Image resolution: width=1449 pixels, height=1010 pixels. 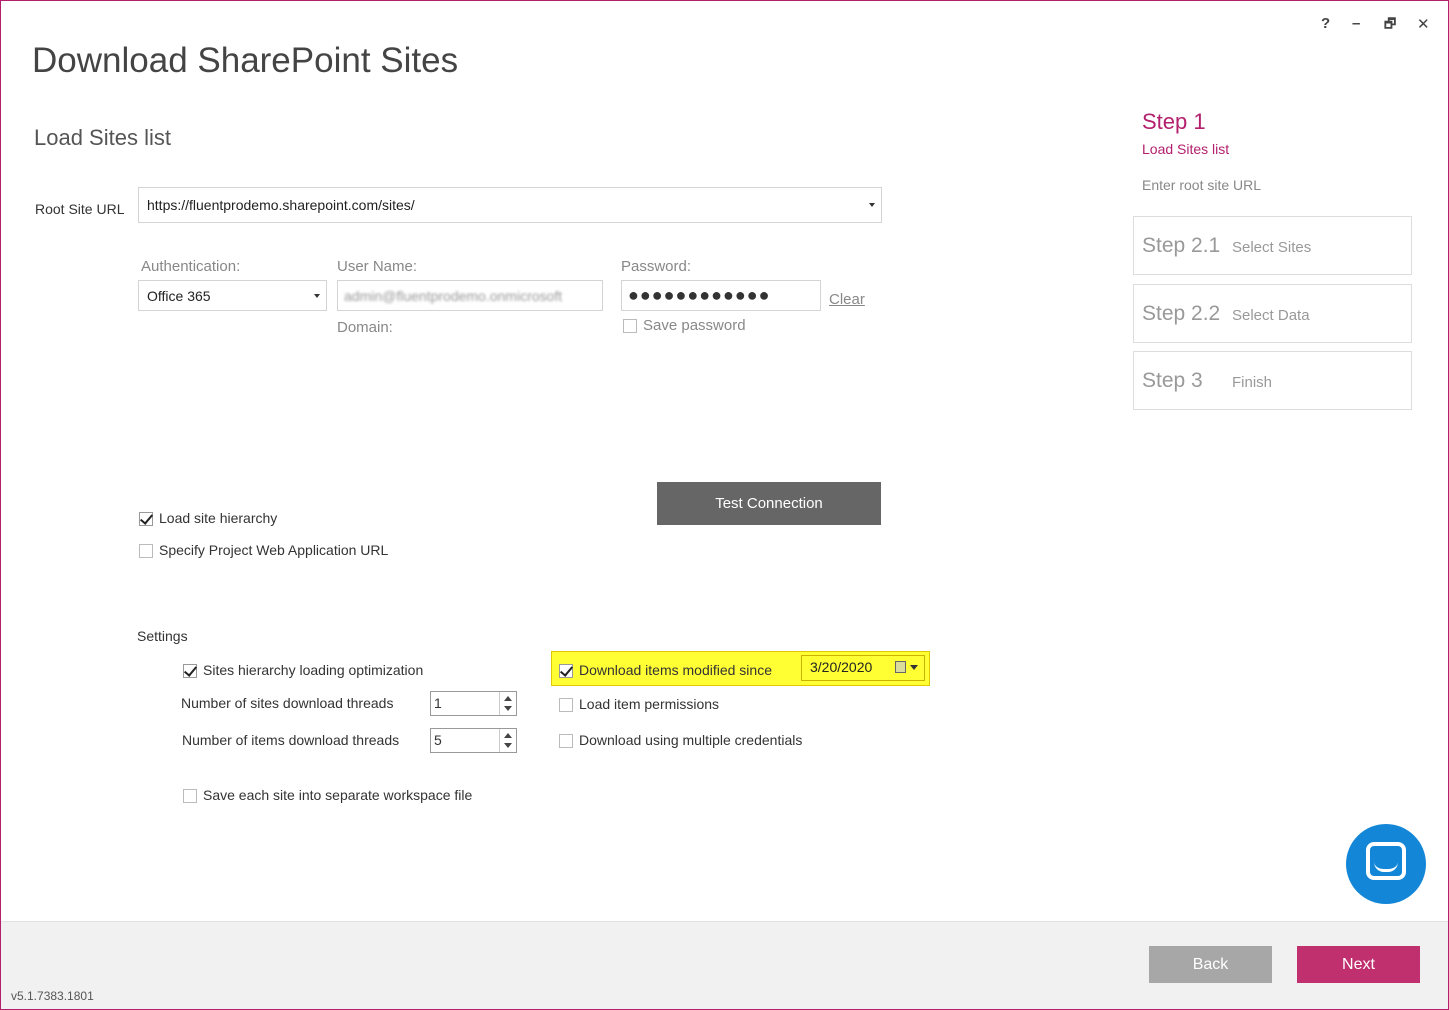 I want to click on chat-button, so click(x=1386, y=864).